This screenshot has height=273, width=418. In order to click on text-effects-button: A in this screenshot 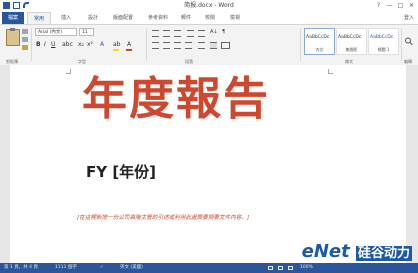, I will do `click(102, 45)`.